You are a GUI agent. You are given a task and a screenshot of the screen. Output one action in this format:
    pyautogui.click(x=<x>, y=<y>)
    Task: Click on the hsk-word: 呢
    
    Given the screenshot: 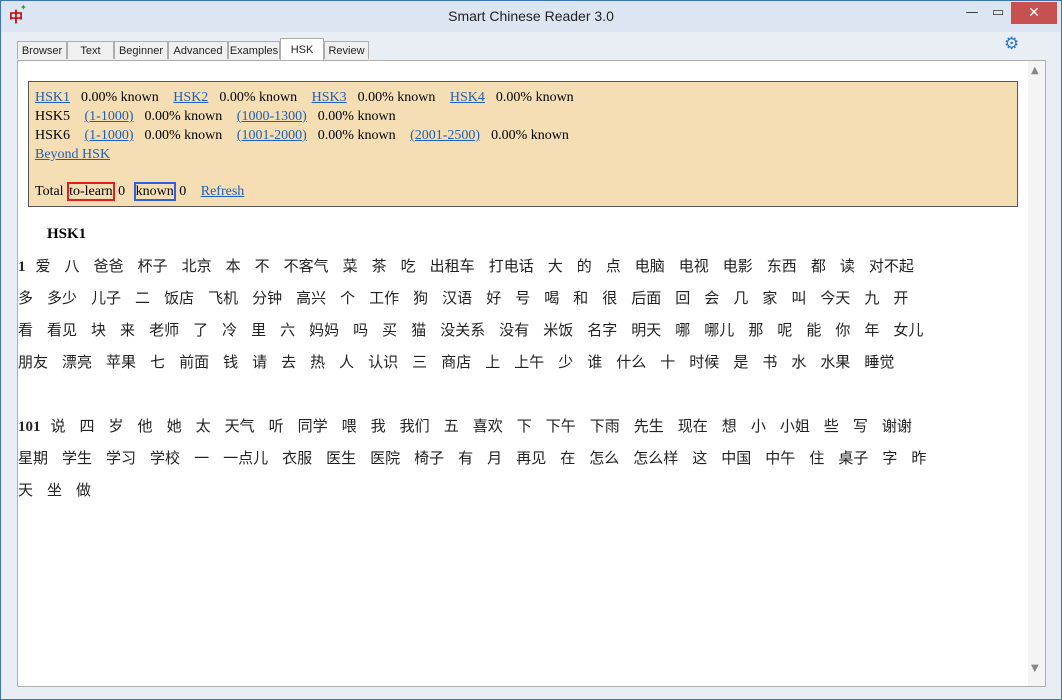 What is the action you would take?
    pyautogui.click(x=784, y=330)
    